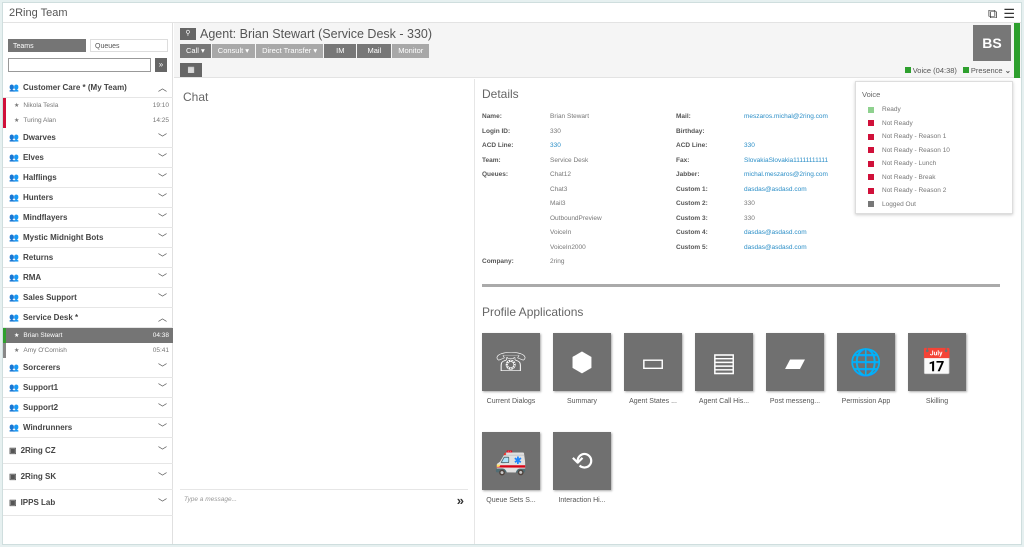 The width and height of the screenshot is (1024, 547). What do you see at coordinates (411, 51) in the screenshot?
I see `monitor-button: Monitor` at bounding box center [411, 51].